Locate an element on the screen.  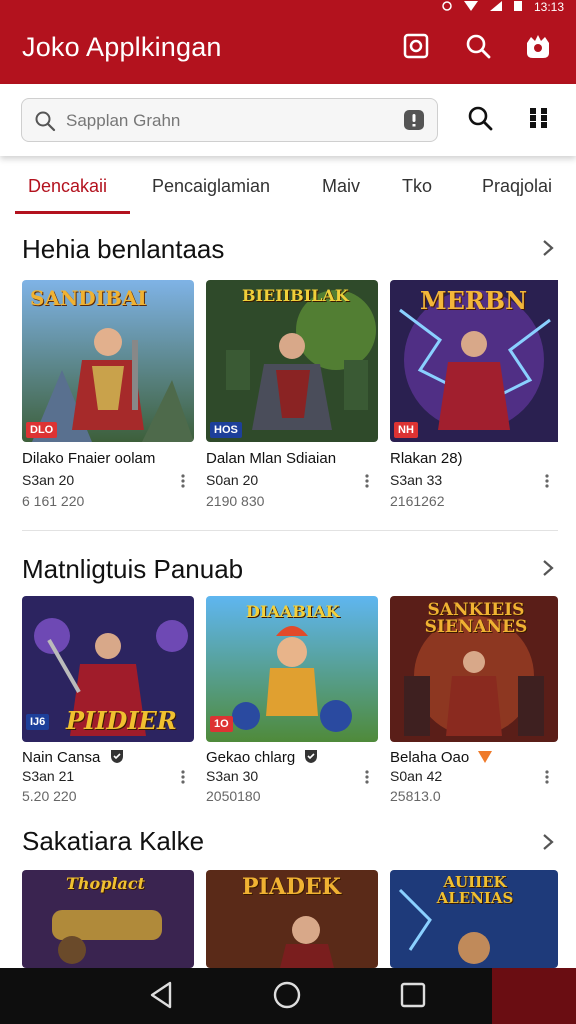
app-downloads: 2050180 is located at coordinates (233, 796).